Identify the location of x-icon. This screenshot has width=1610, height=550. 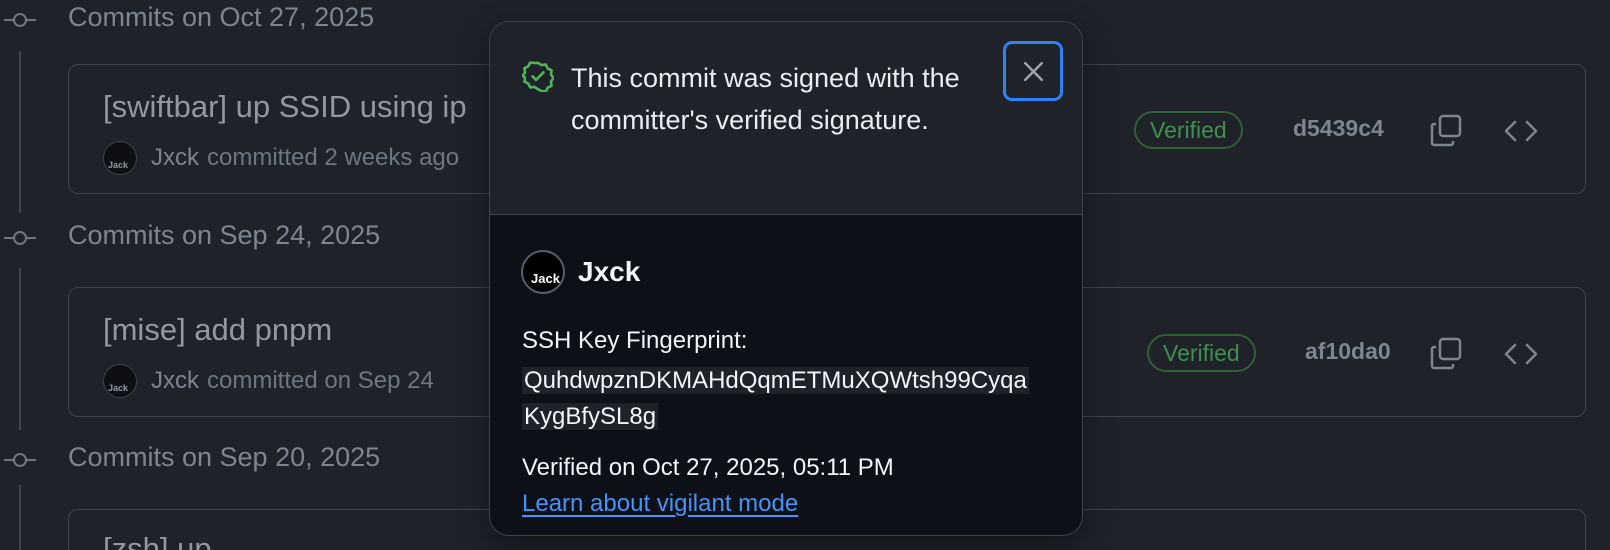
(1033, 71).